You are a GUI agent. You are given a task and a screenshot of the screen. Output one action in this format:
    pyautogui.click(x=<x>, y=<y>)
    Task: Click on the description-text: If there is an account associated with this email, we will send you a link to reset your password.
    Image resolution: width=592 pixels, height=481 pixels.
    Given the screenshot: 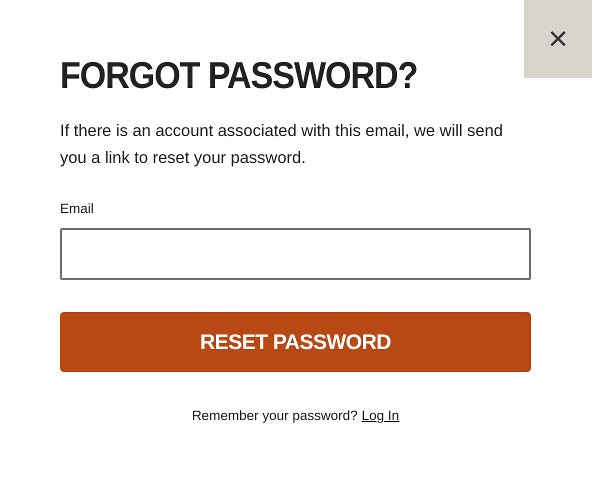 What is the action you would take?
    pyautogui.click(x=282, y=145)
    